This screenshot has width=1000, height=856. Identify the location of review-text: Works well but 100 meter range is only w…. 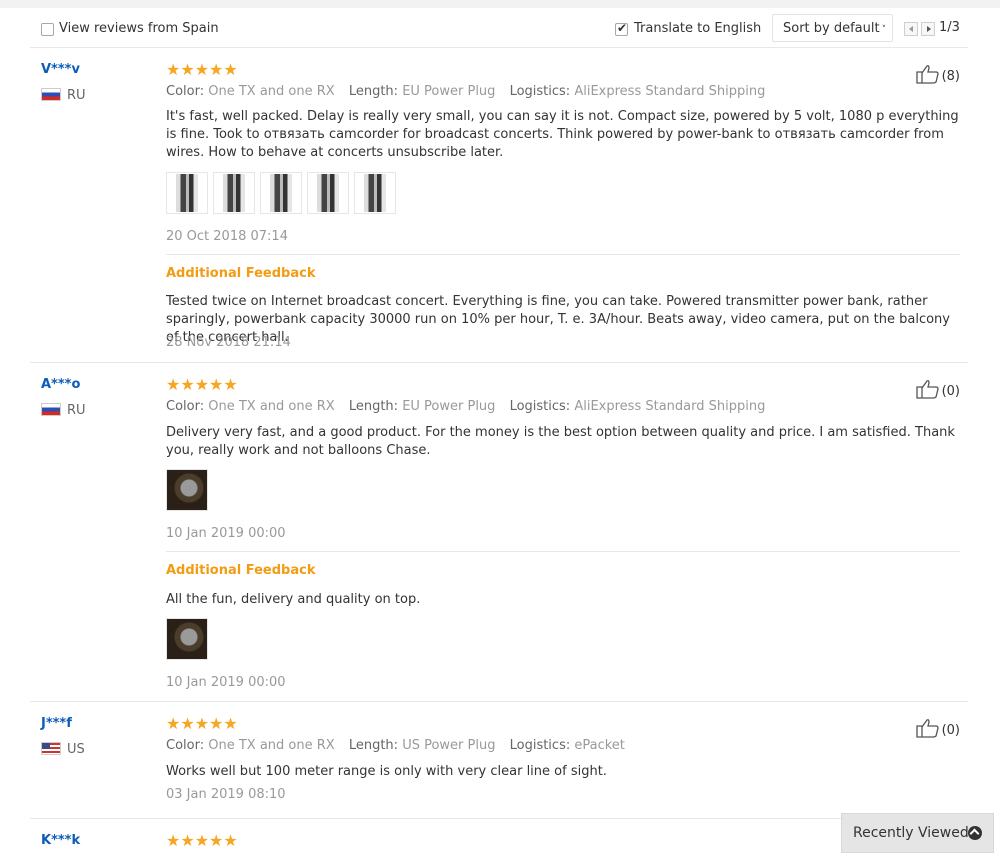
(386, 771).